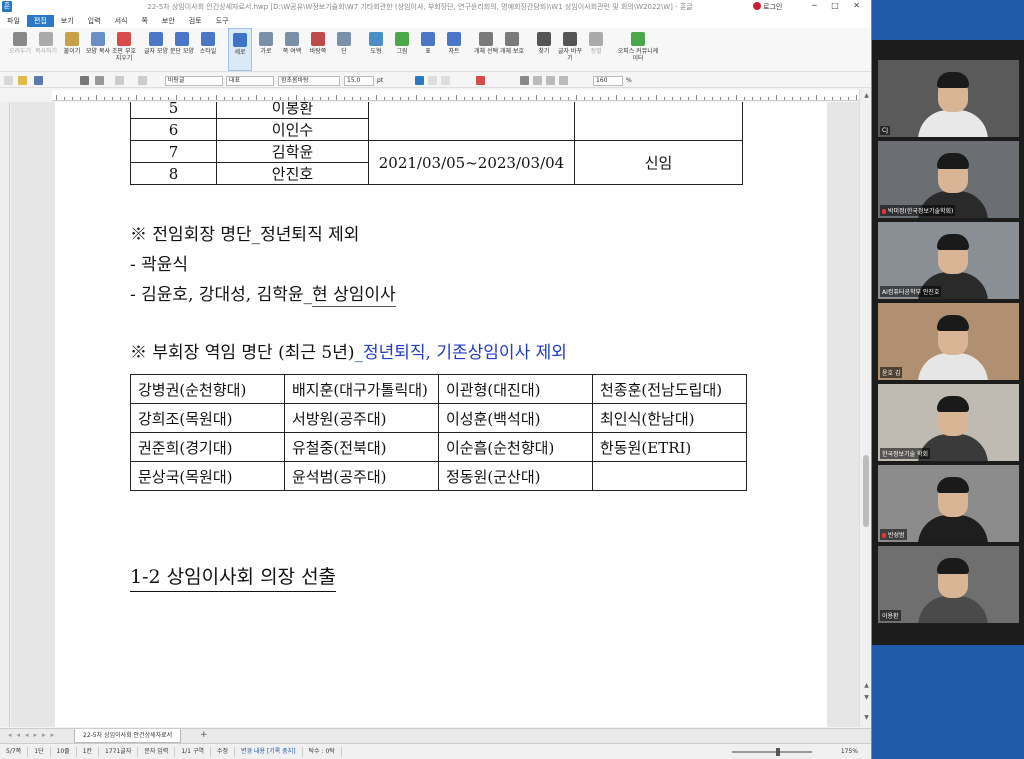  What do you see at coordinates (156, 49) in the screenshot?
I see `ribbon-button: 글자 모양` at bounding box center [156, 49].